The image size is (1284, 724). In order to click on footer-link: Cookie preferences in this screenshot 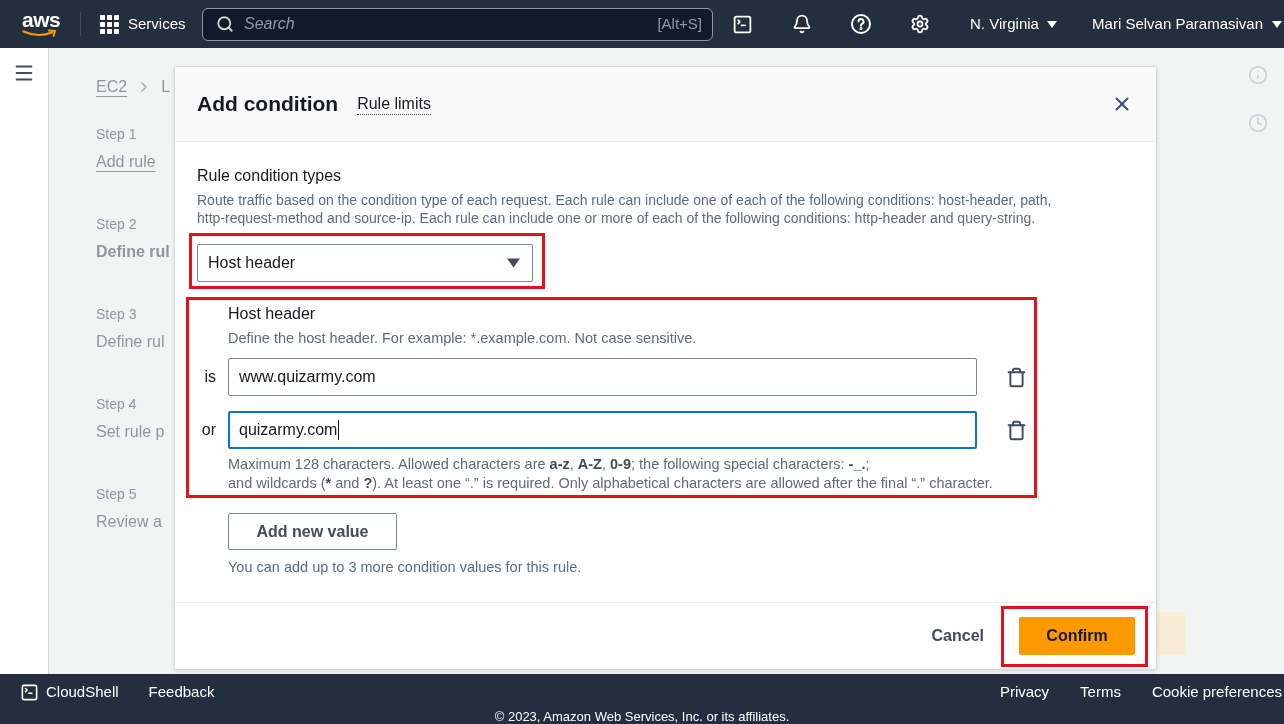, I will do `click(1216, 692)`.